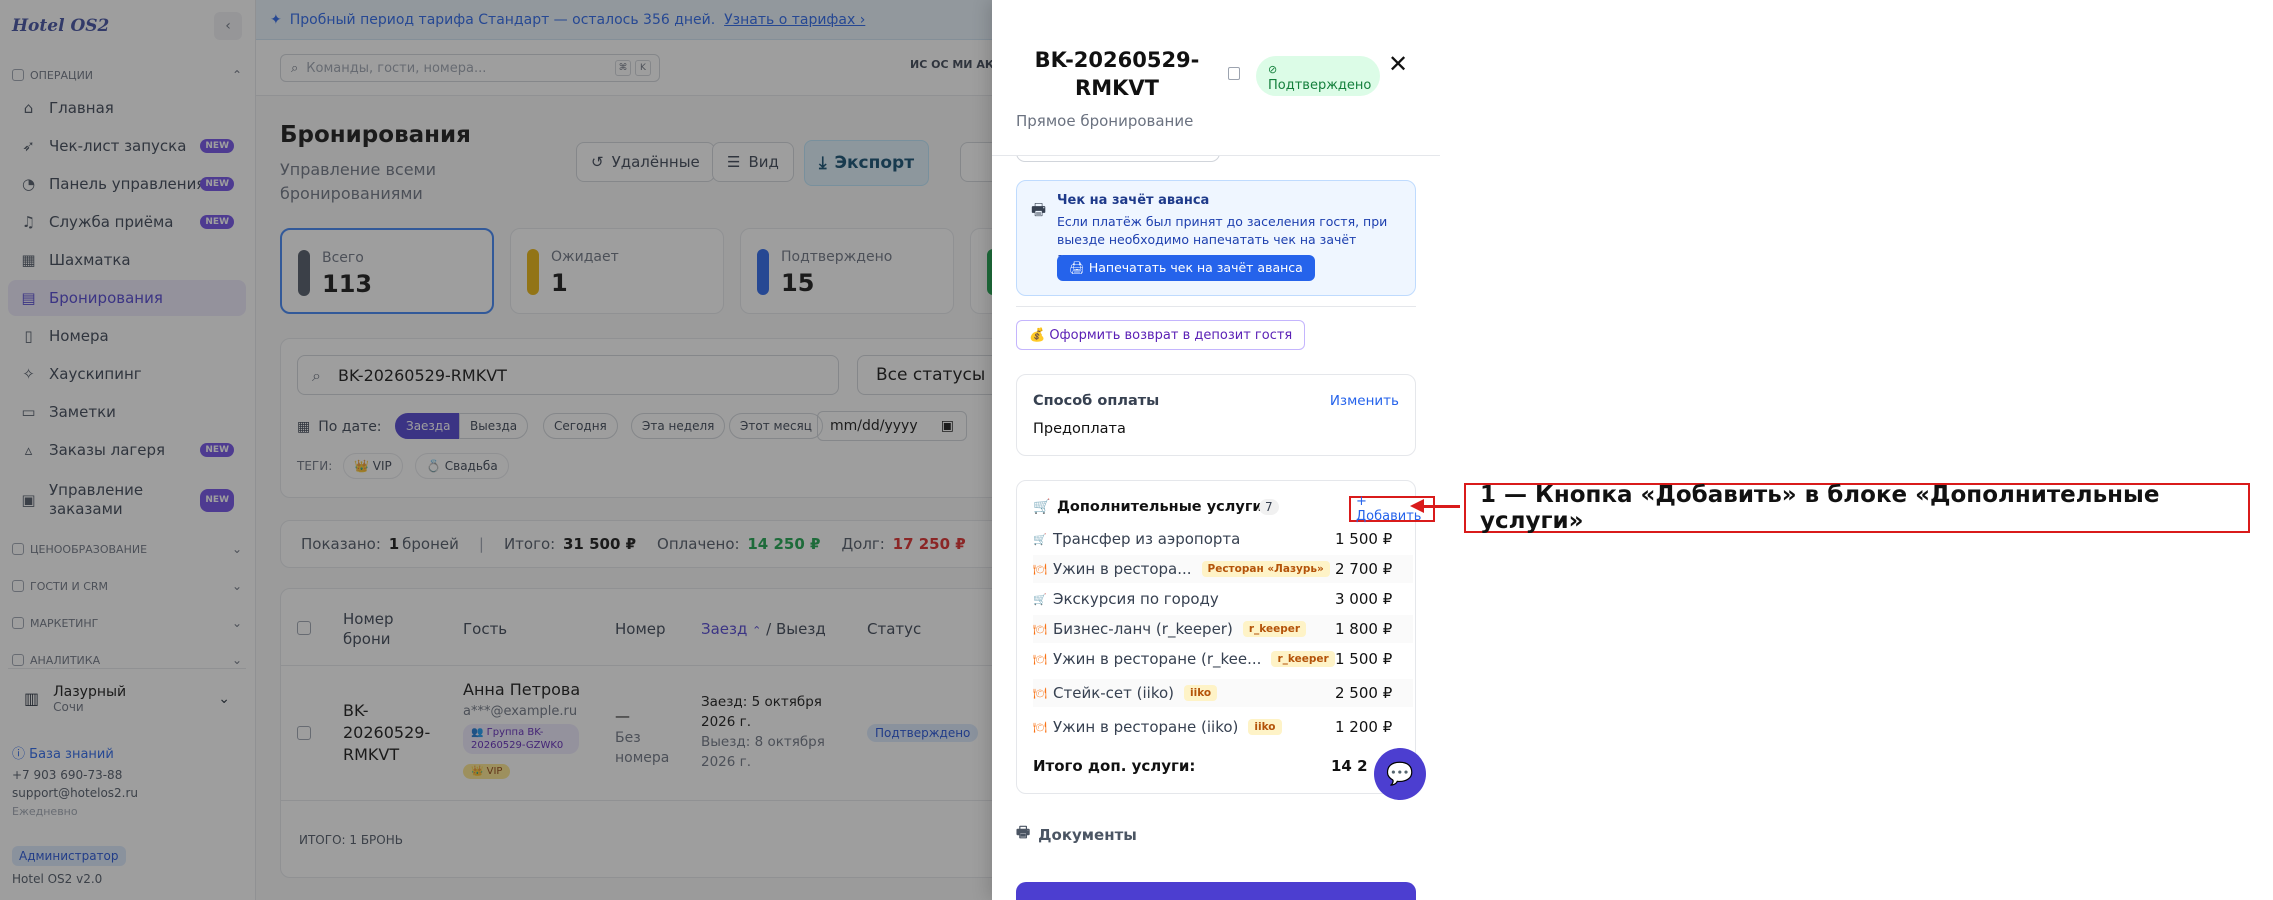 This screenshot has width=2273, height=900. Describe the element at coordinates (1216, 306) in the screenshot. I see `divider` at that location.